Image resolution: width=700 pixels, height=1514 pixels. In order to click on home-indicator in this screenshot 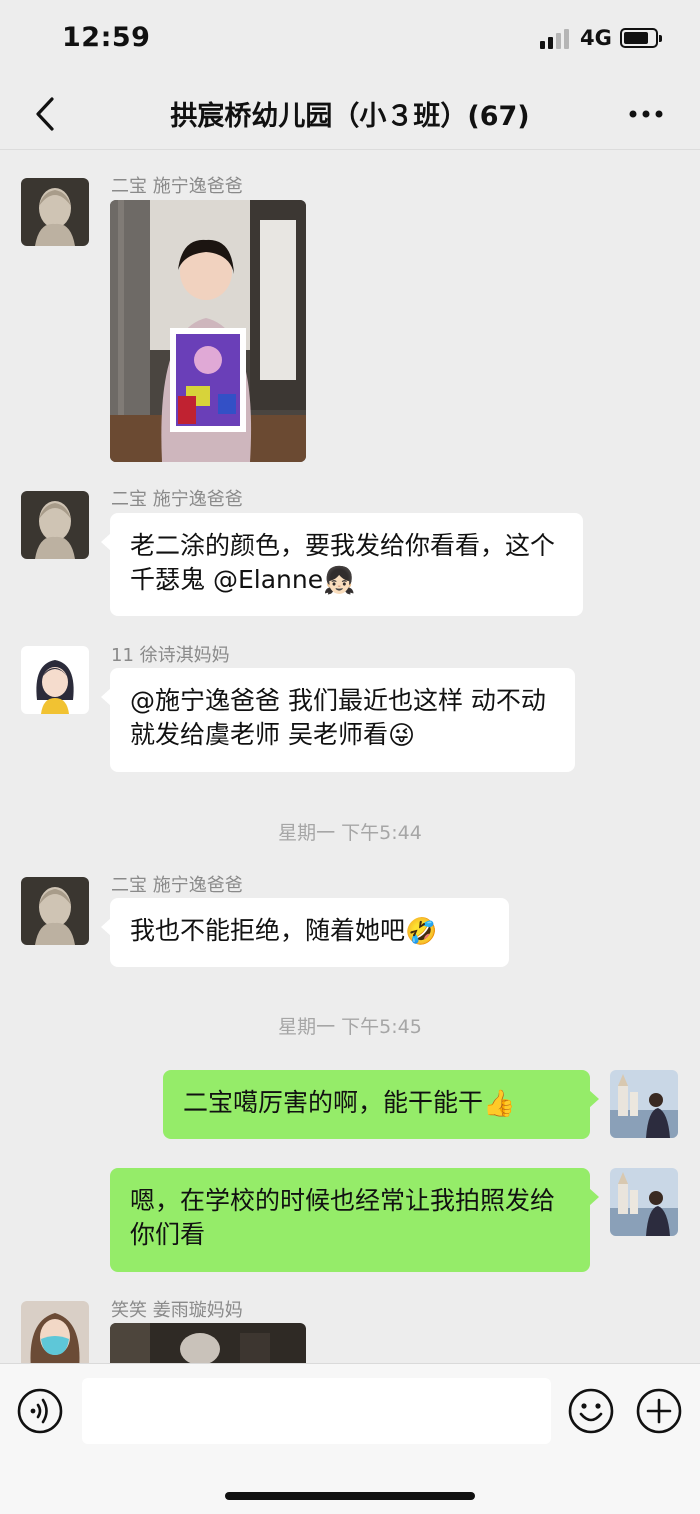, I will do `click(350, 1496)`.